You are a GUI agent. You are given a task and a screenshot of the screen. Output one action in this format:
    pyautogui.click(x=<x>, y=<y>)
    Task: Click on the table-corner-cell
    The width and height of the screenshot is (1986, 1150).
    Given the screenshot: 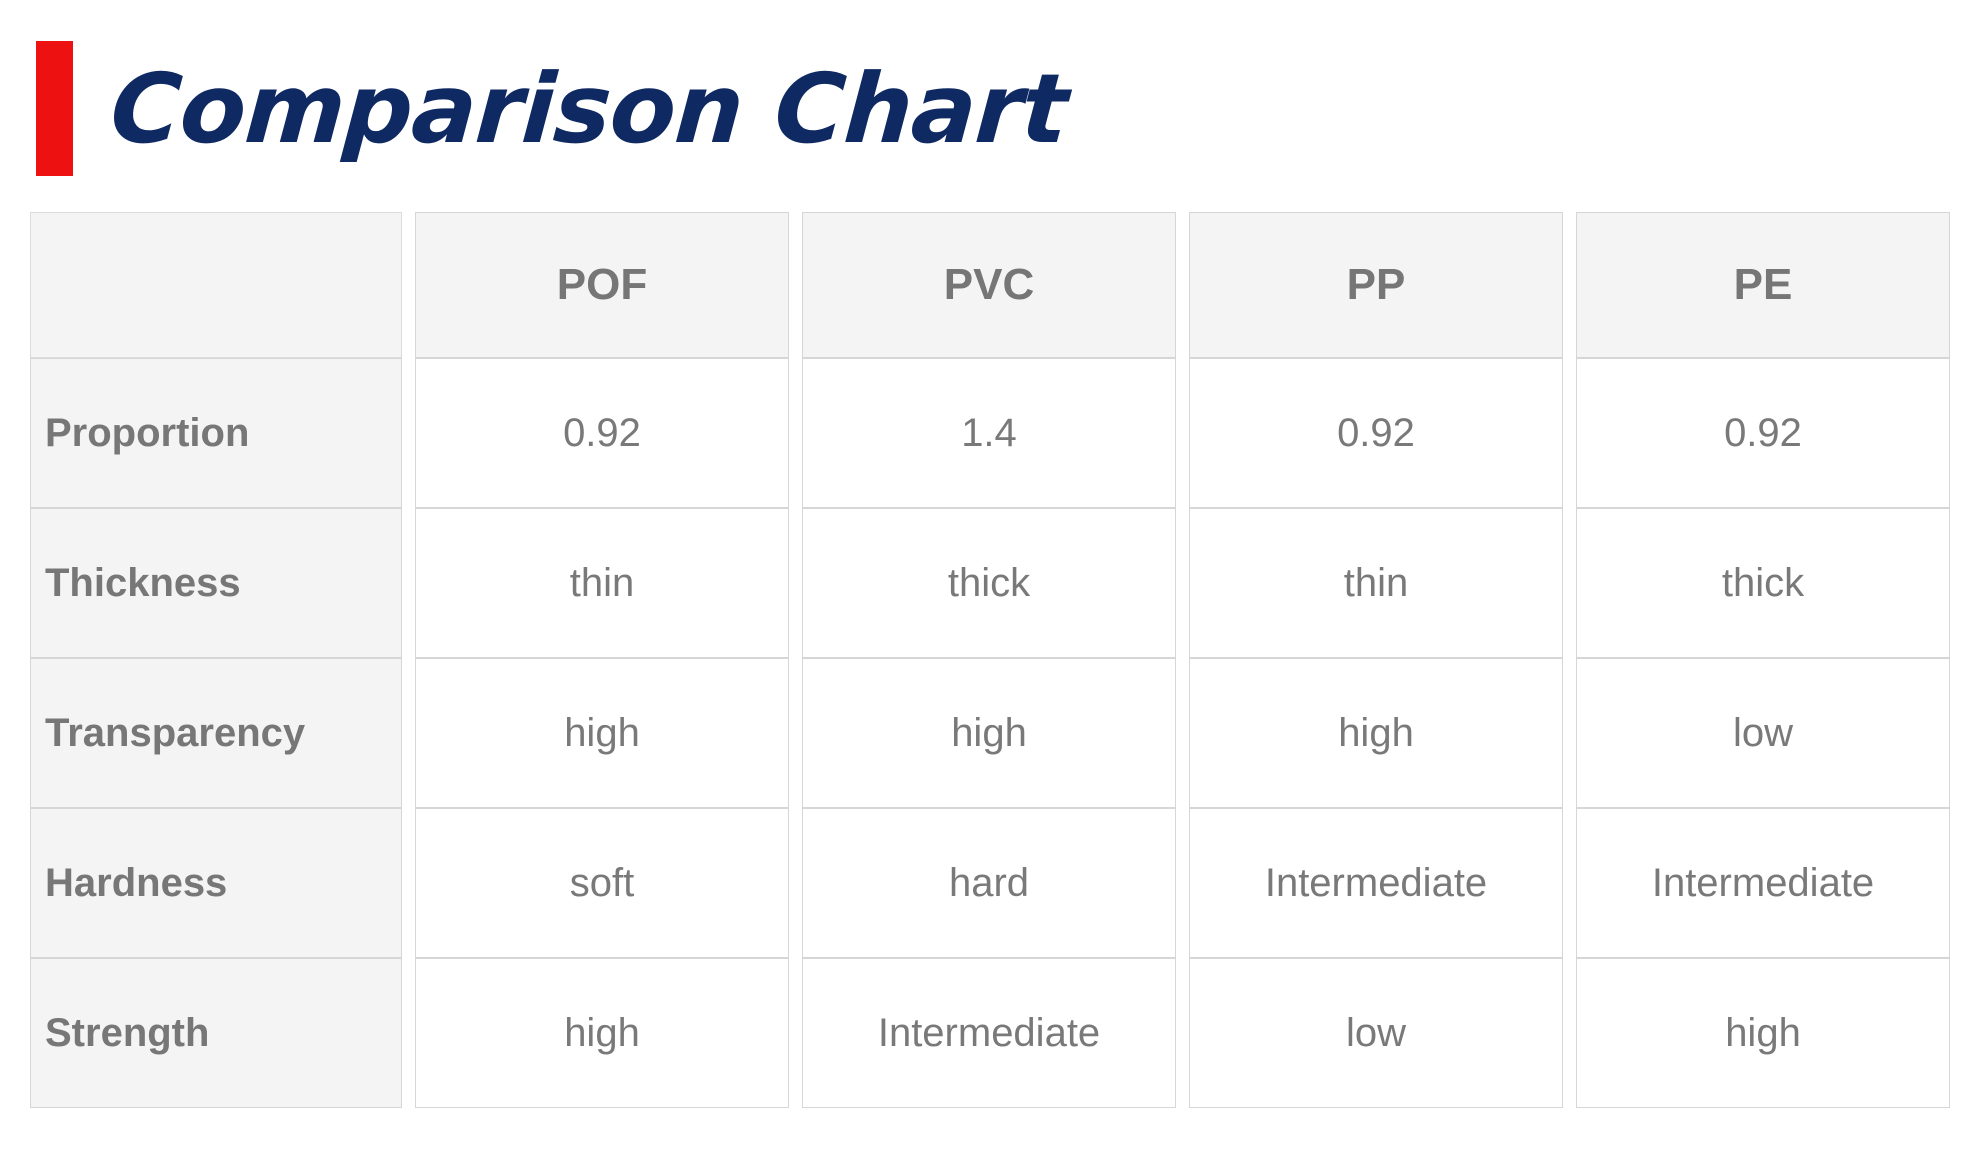 What is the action you would take?
    pyautogui.click(x=216, y=285)
    